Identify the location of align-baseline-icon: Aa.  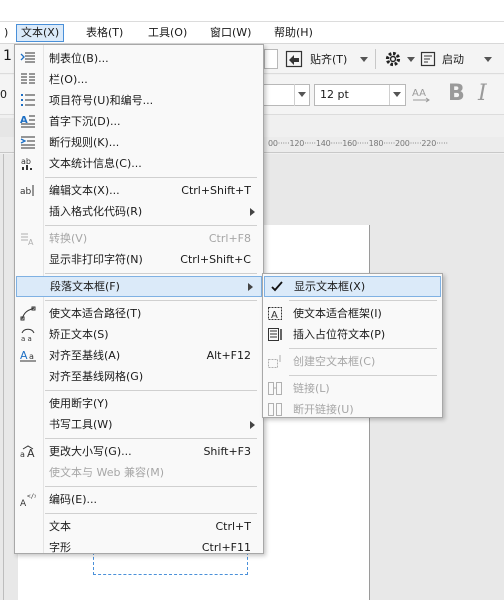
(28, 355).